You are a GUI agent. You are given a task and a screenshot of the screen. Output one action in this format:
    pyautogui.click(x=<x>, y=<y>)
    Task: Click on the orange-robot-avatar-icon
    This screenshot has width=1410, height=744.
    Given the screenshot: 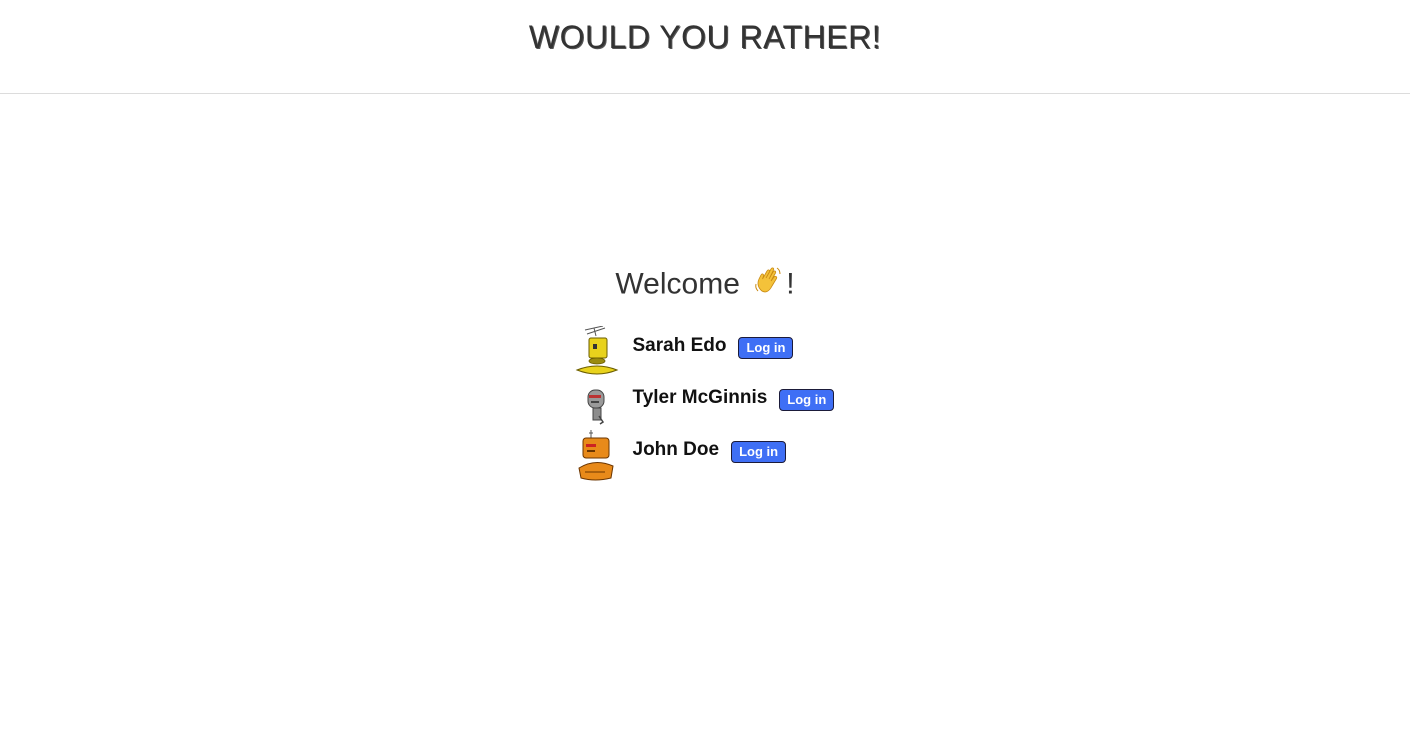 What is the action you would take?
    pyautogui.click(x=597, y=456)
    